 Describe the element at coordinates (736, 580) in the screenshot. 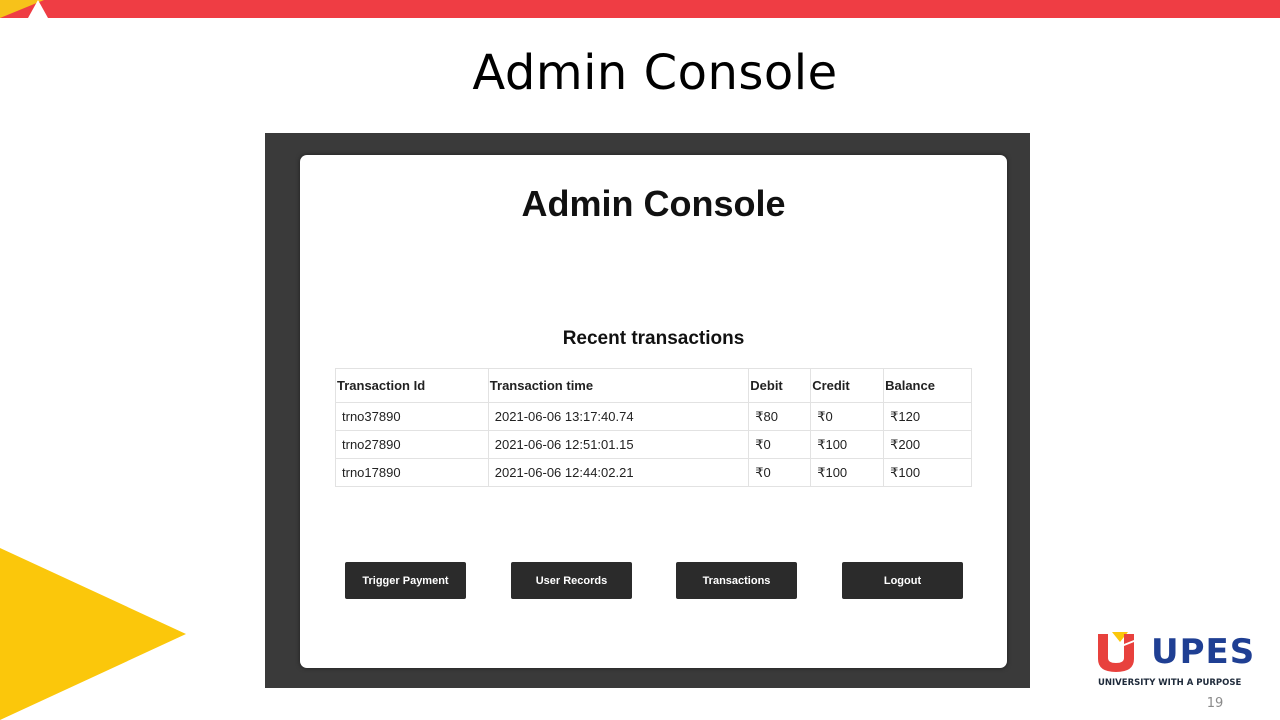

I see `transactions-button: Transactions` at that location.